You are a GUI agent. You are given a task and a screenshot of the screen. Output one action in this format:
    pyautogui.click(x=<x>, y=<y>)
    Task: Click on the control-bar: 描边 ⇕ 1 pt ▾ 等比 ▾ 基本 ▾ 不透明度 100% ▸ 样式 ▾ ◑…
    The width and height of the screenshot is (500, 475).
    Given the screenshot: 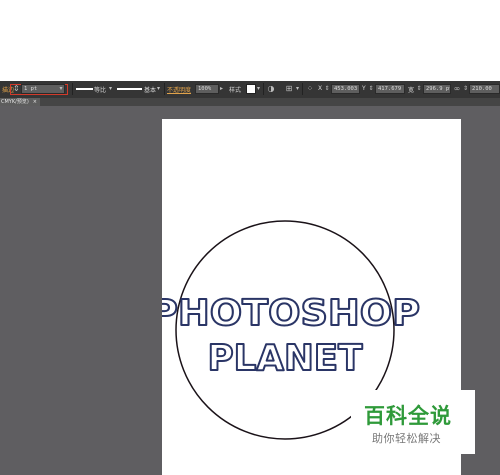 What is the action you would take?
    pyautogui.click(x=250, y=90)
    